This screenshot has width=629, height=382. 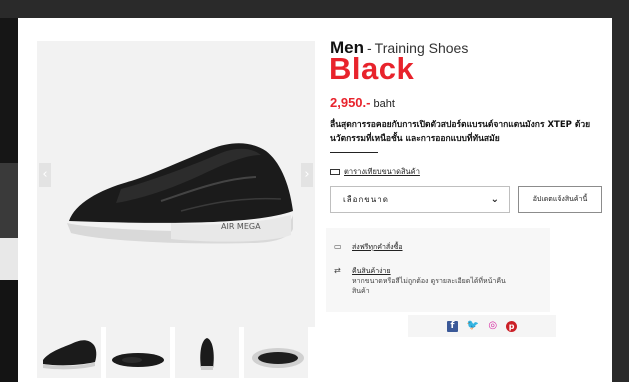 I want to click on thumbnail-sole-view, so click(x=138, y=346).